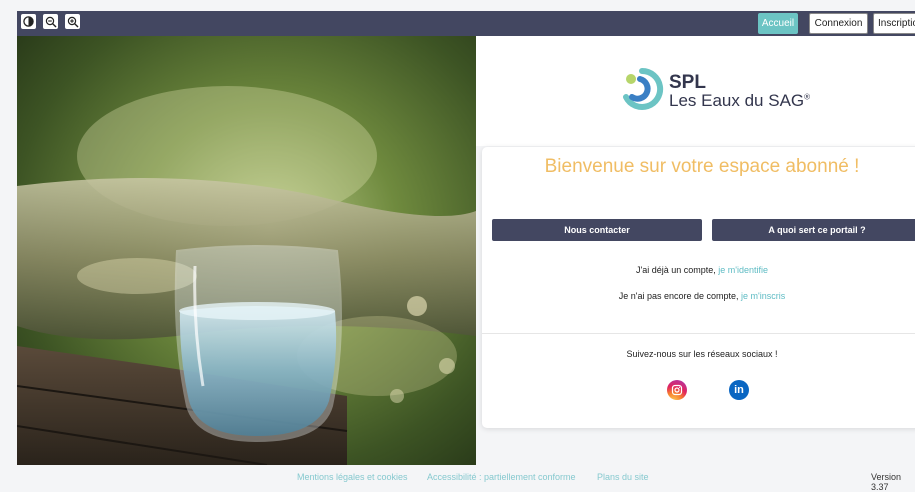 The image size is (915, 492). What do you see at coordinates (838, 23) in the screenshot?
I see `nav-connexion-button: Connexion` at bounding box center [838, 23].